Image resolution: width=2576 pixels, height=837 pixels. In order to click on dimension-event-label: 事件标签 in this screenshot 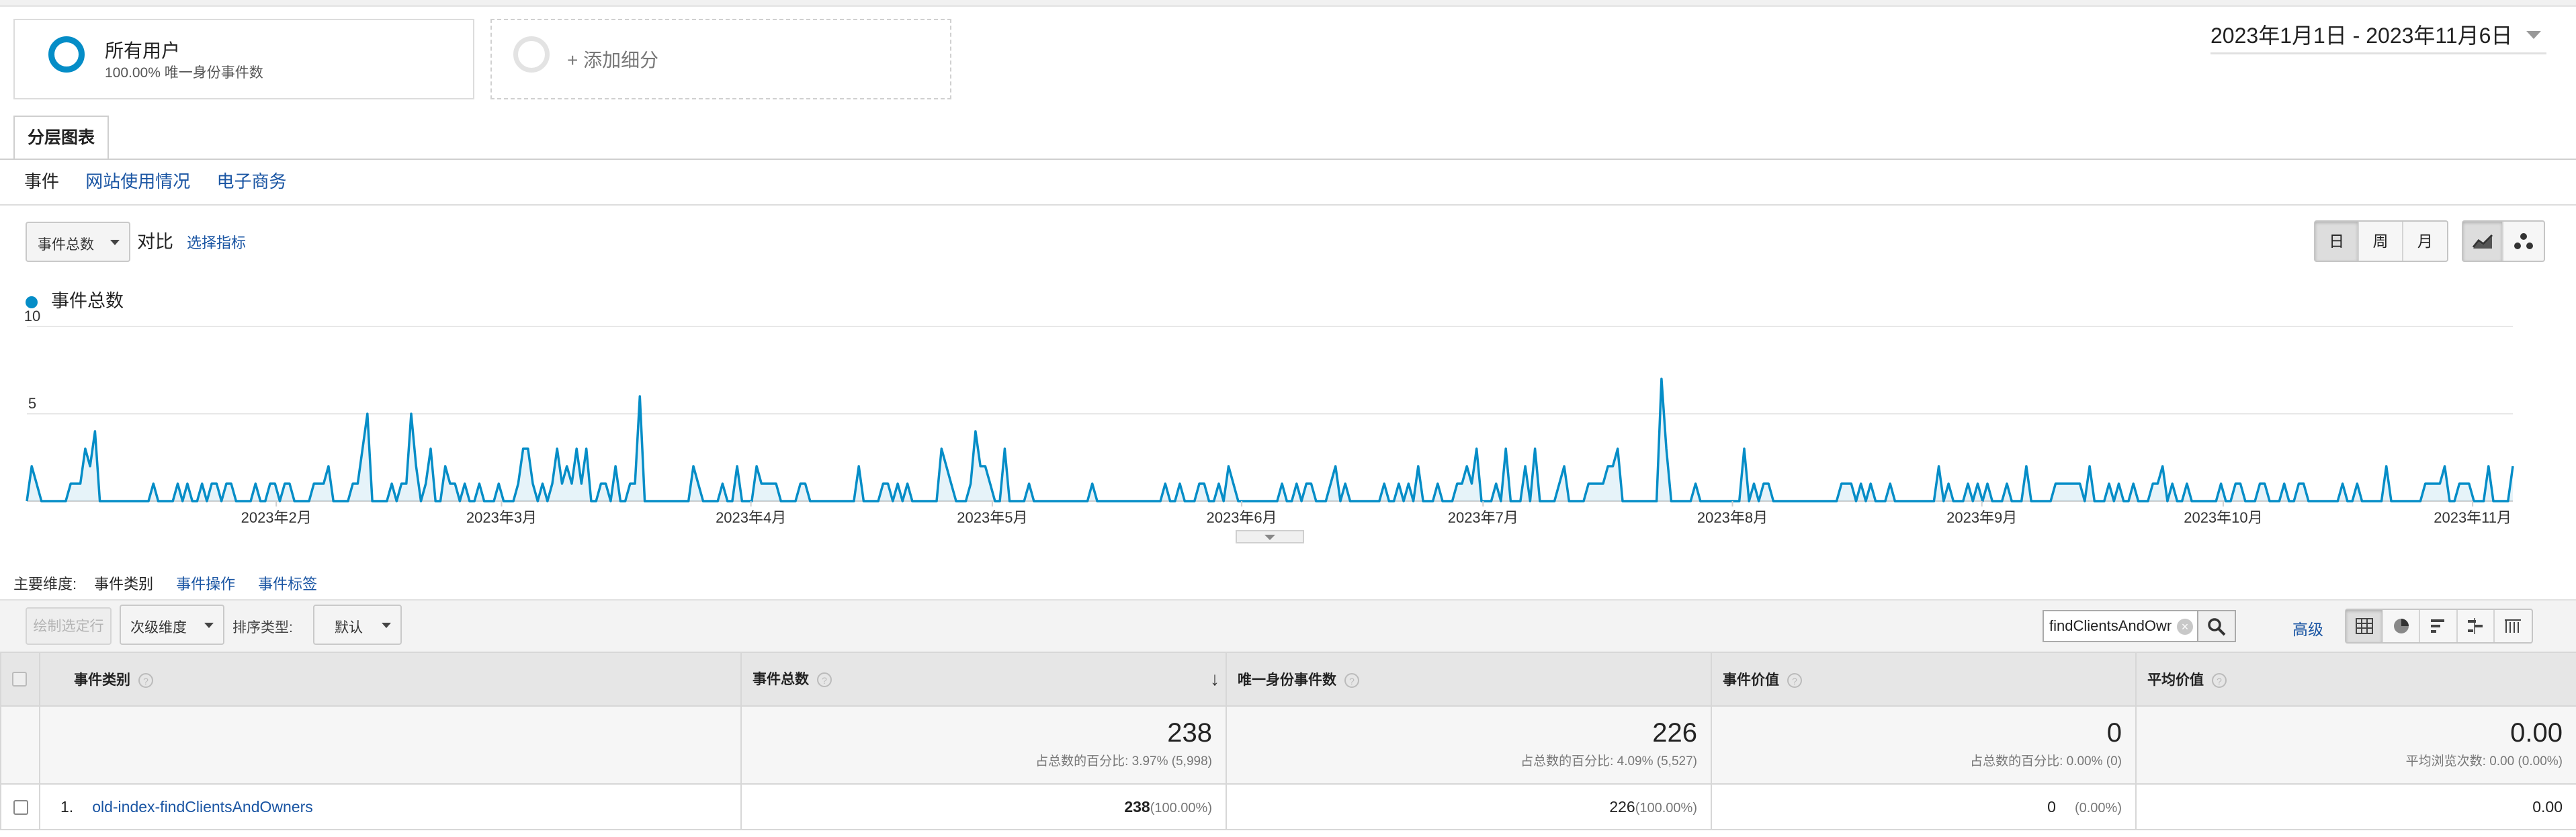, I will do `click(287, 584)`.